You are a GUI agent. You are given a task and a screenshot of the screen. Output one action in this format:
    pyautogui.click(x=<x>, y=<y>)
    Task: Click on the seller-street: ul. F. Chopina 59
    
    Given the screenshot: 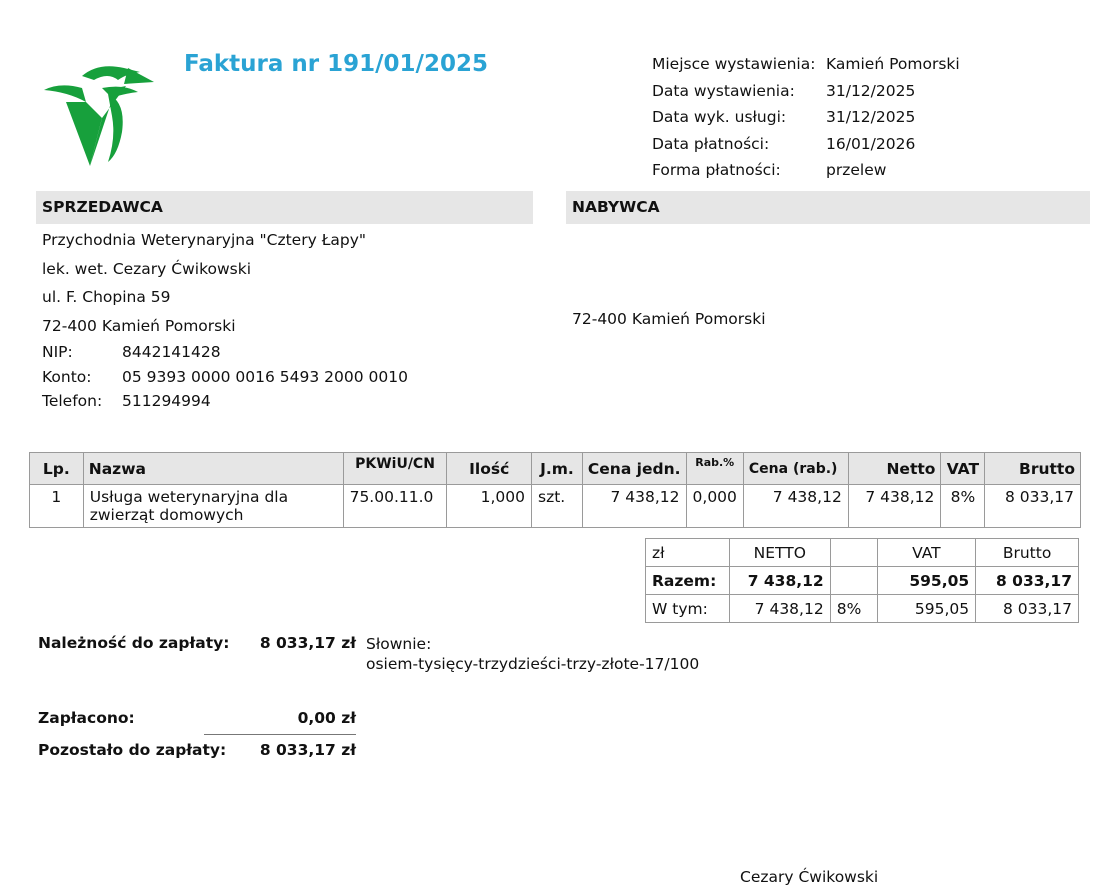 What is the action you would take?
    pyautogui.click(x=106, y=297)
    